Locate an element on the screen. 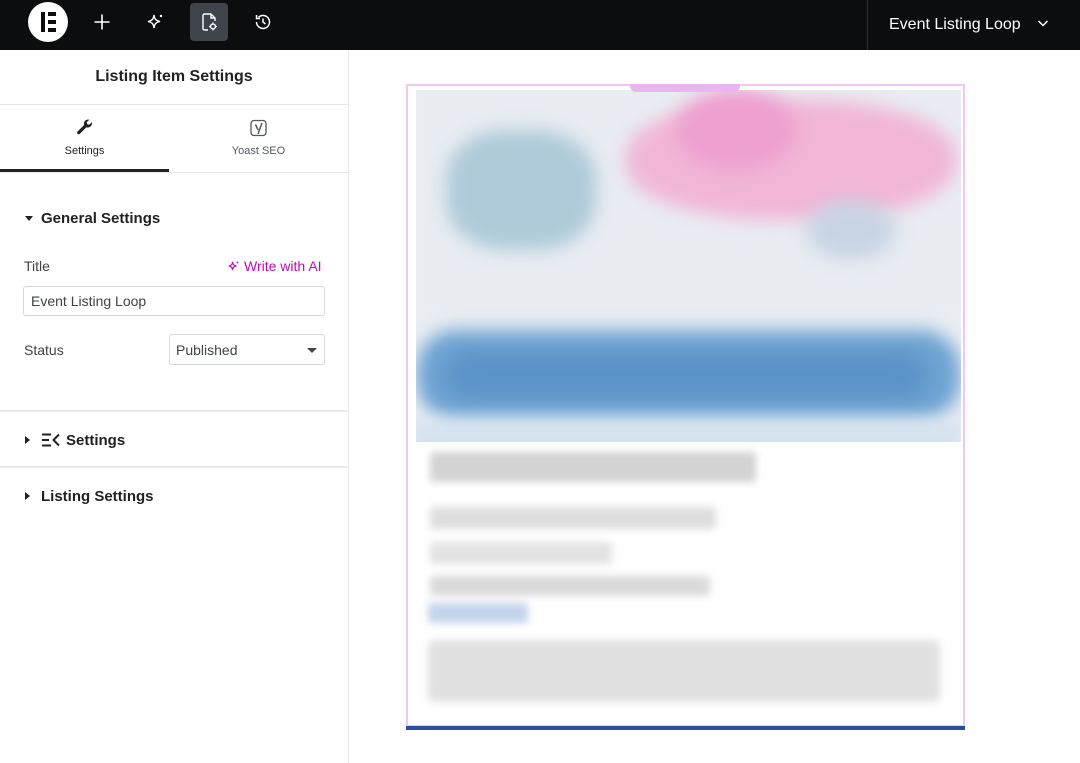 The width and height of the screenshot is (1080, 763). settings-section-heading: Settings is located at coordinates (96, 440).